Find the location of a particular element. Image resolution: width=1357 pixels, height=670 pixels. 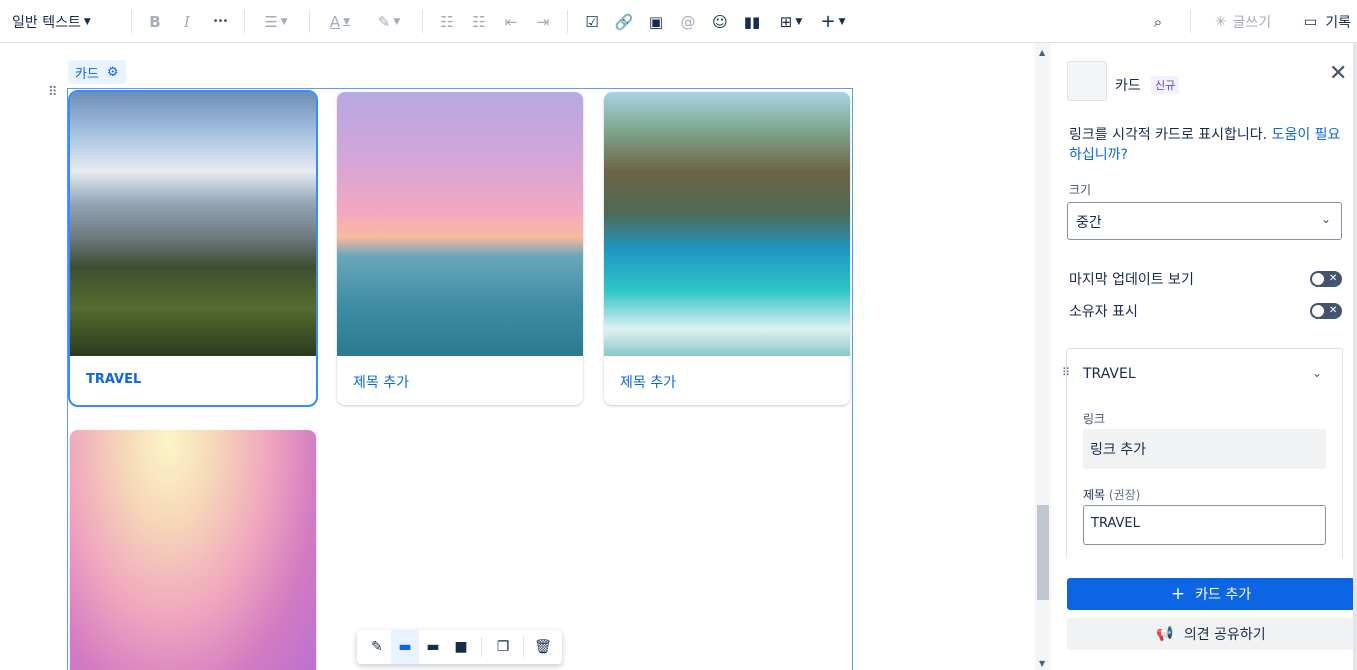

cards-icon is located at coordinates (1087, 81).